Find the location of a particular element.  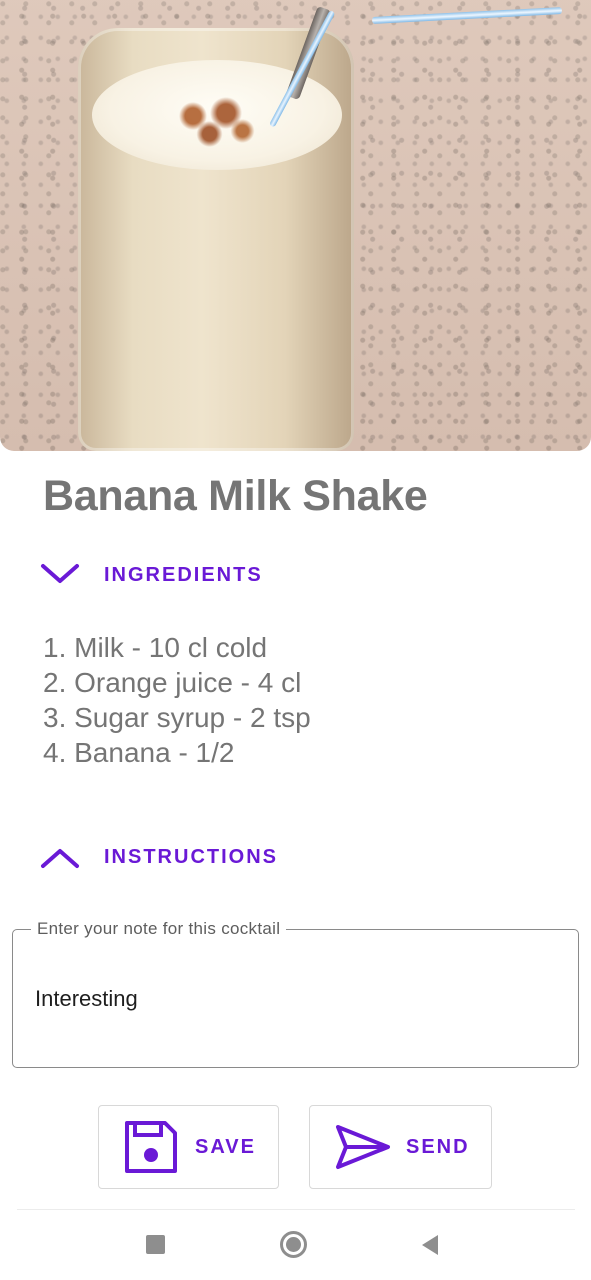

triangle-back-icon is located at coordinates (430, 1247).